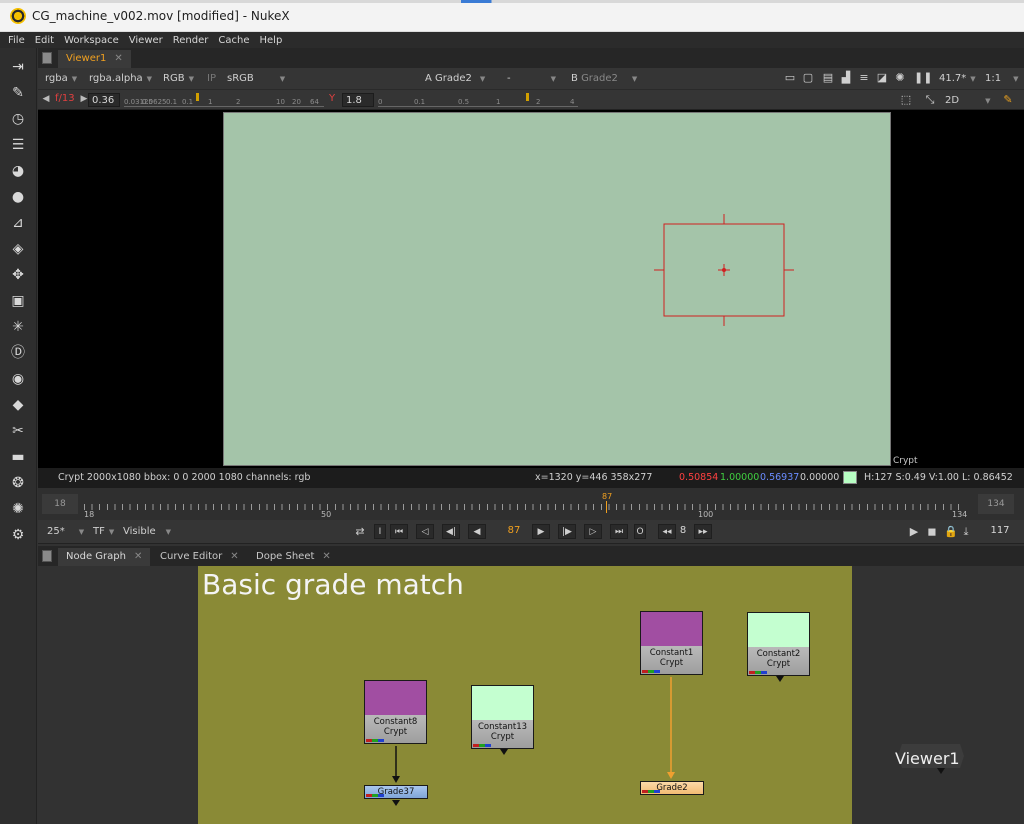 This screenshot has width=1024, height=824. Describe the element at coordinates (541, 531) in the screenshot. I see `play-forward-button: ▶` at that location.